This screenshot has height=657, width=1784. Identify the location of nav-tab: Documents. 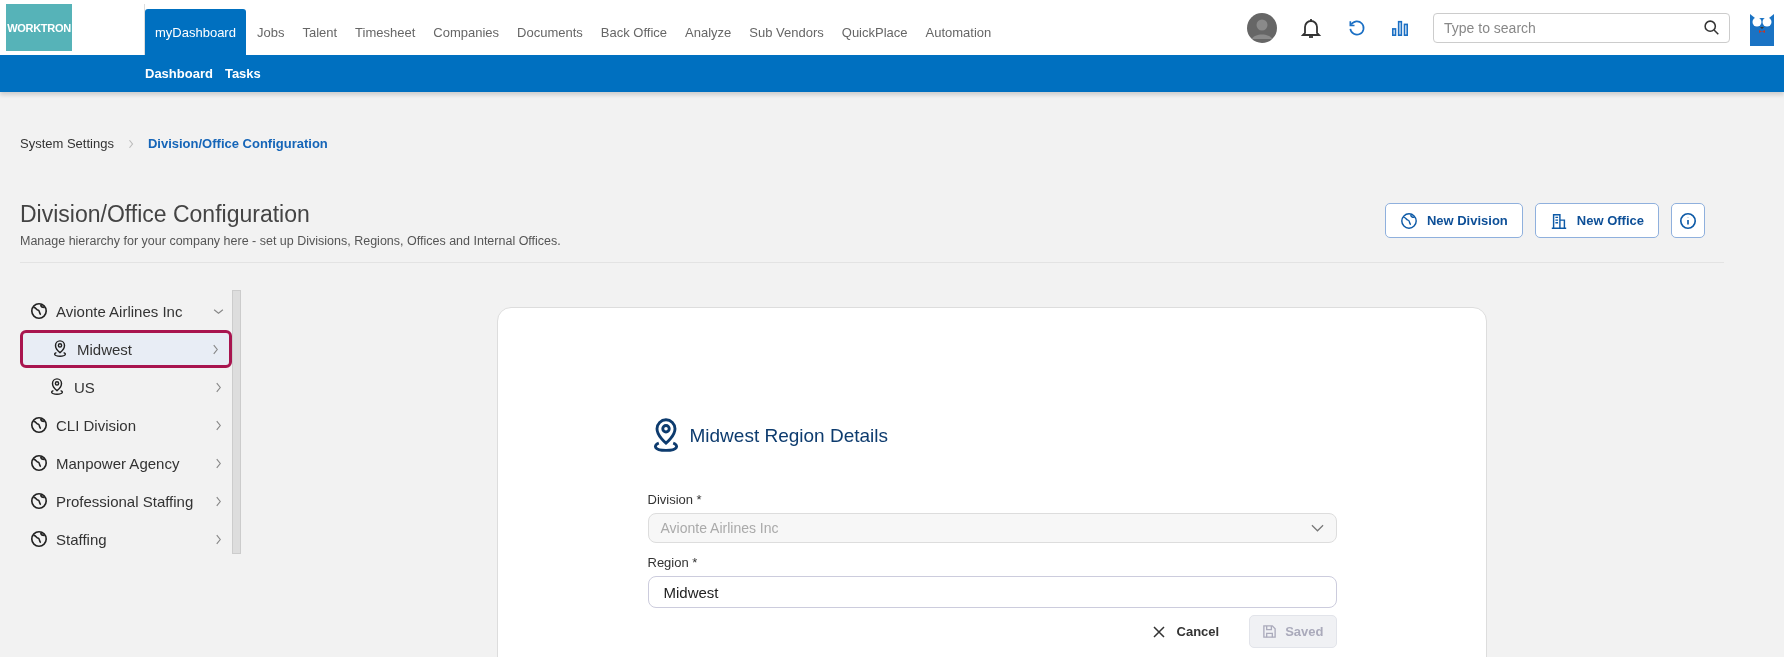
(550, 32).